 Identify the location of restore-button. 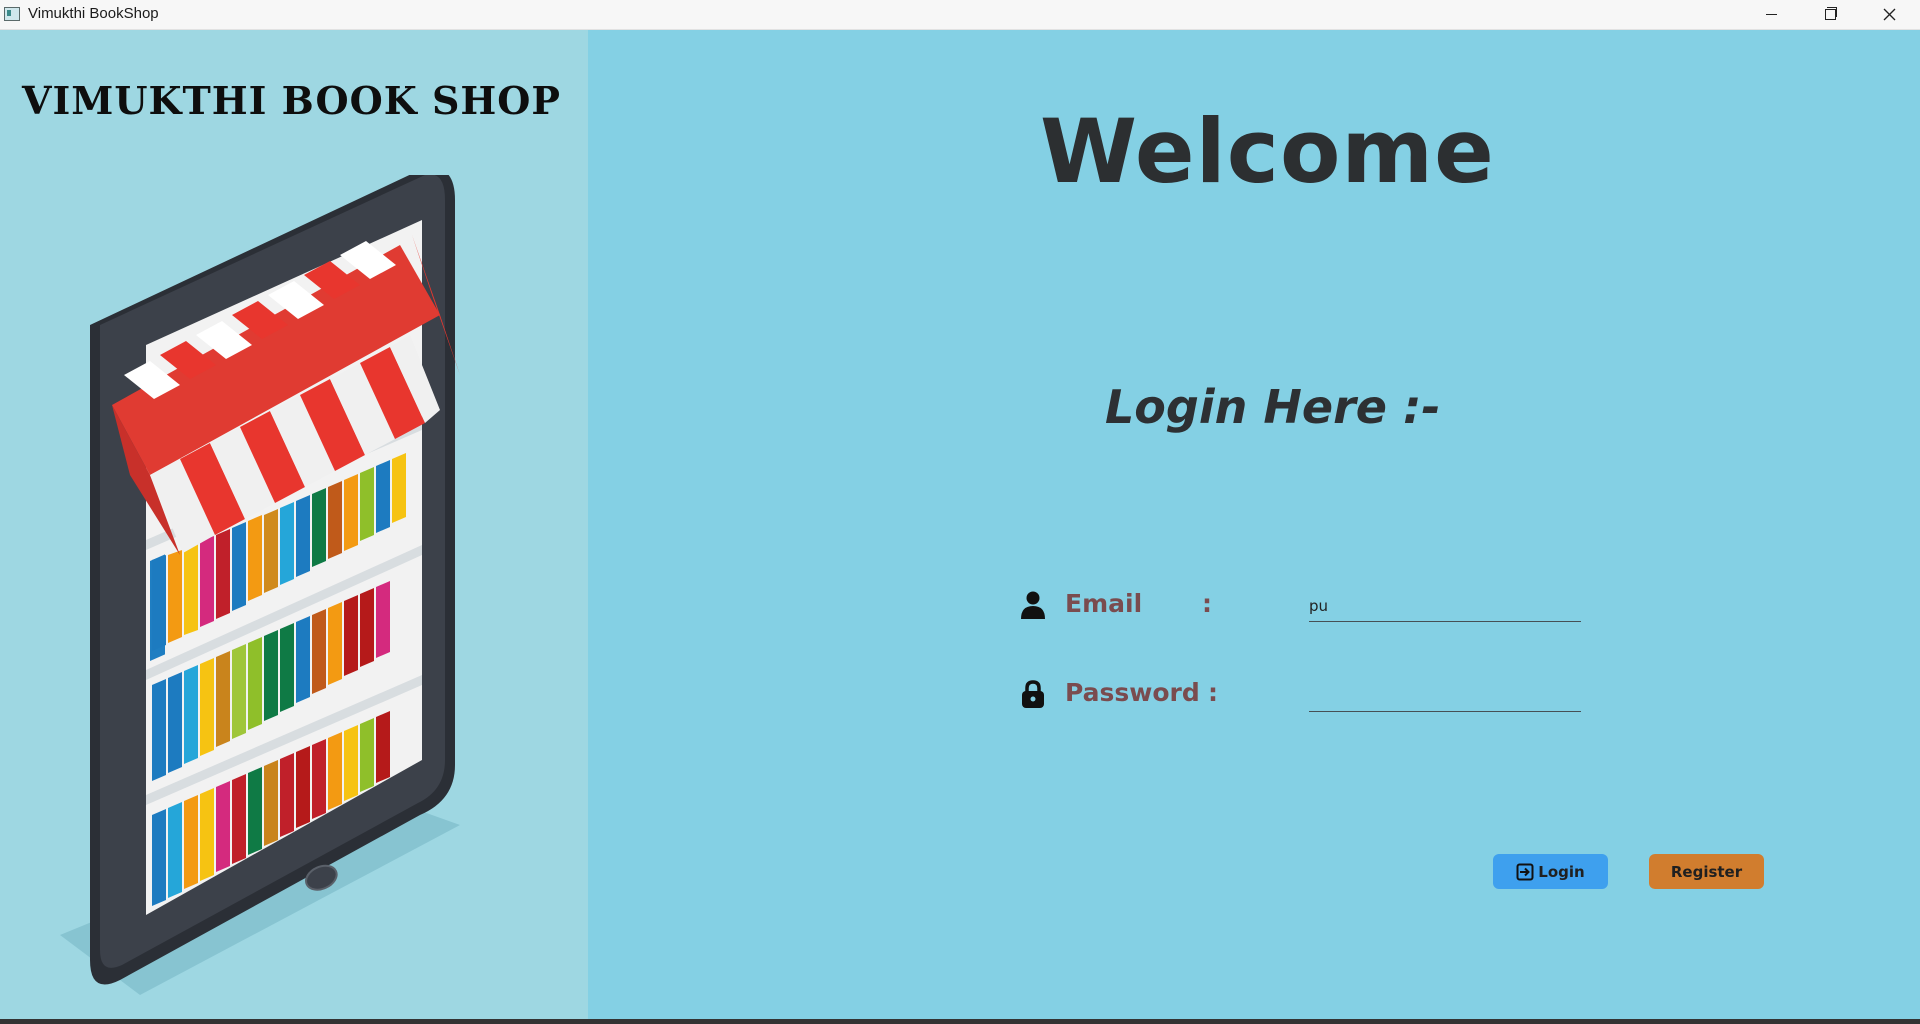
(1830, 14).